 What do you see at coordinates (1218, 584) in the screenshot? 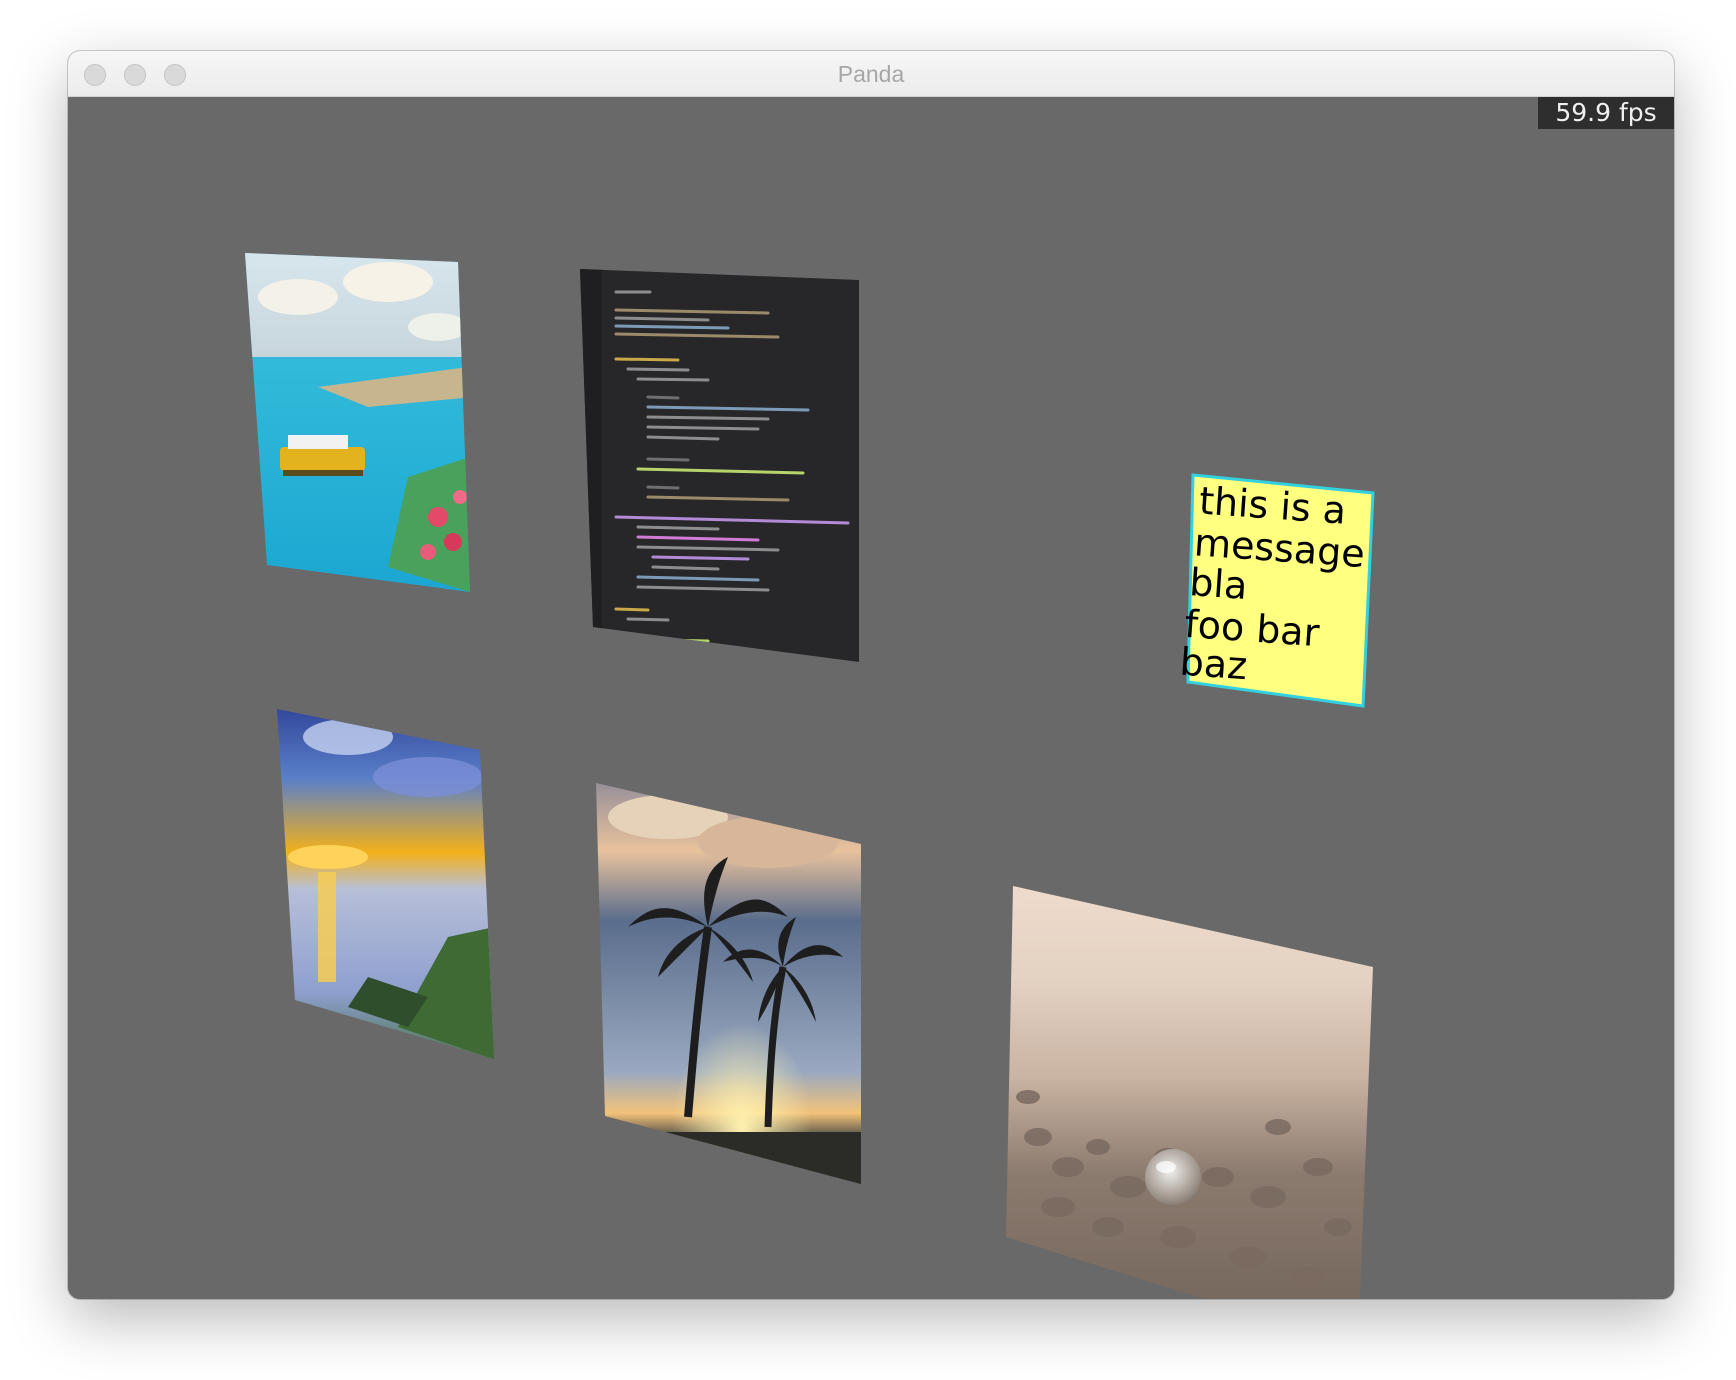
I see `note-line-3: bla` at bounding box center [1218, 584].